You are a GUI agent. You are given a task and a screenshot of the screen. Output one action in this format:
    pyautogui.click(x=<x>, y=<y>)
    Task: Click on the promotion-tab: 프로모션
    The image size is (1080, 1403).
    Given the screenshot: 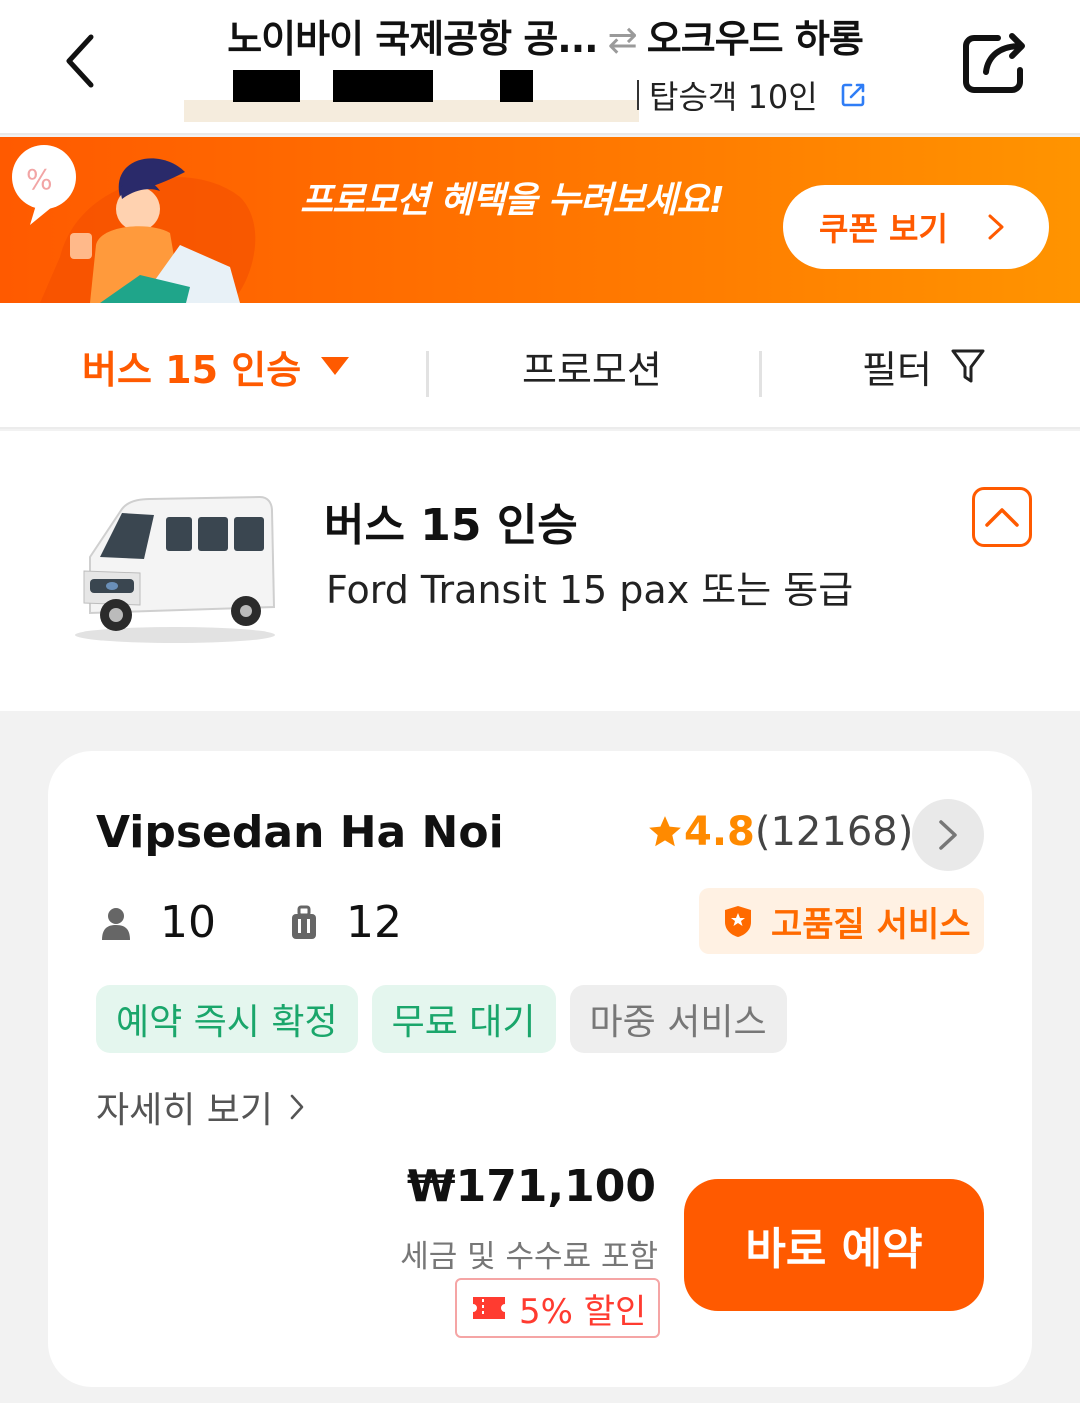 What is the action you would take?
    pyautogui.click(x=592, y=366)
    